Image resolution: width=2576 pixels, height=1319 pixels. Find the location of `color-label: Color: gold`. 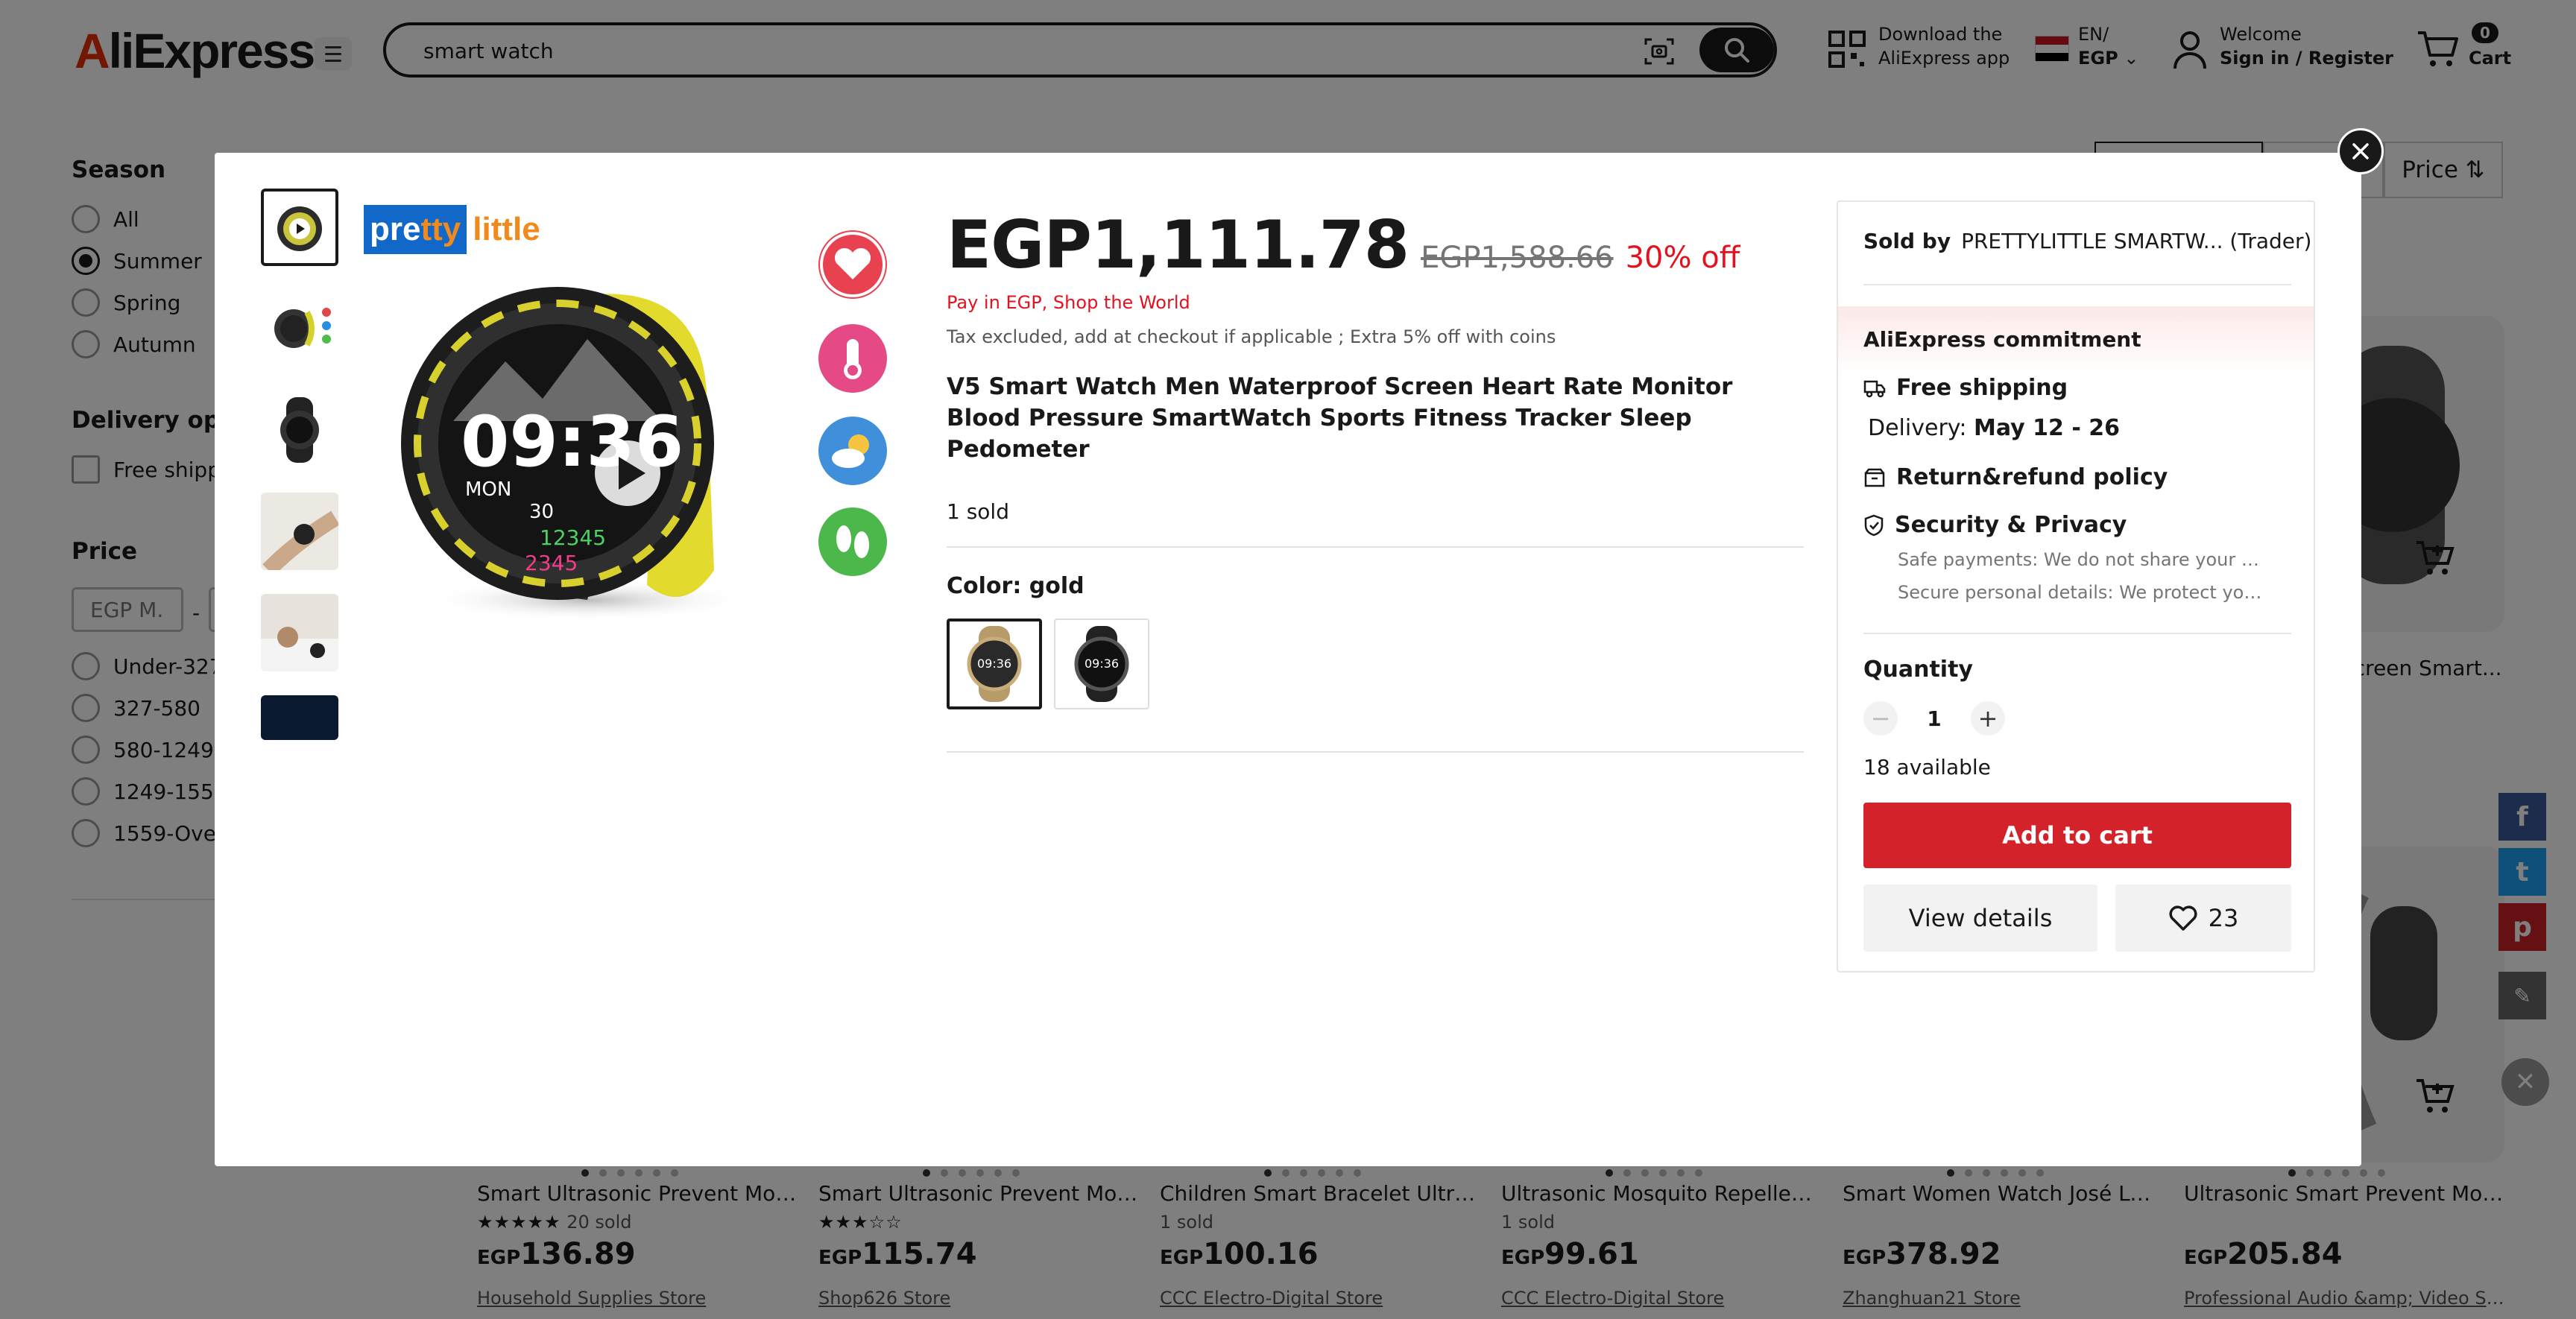

color-label: Color: gold is located at coordinates (1016, 586).